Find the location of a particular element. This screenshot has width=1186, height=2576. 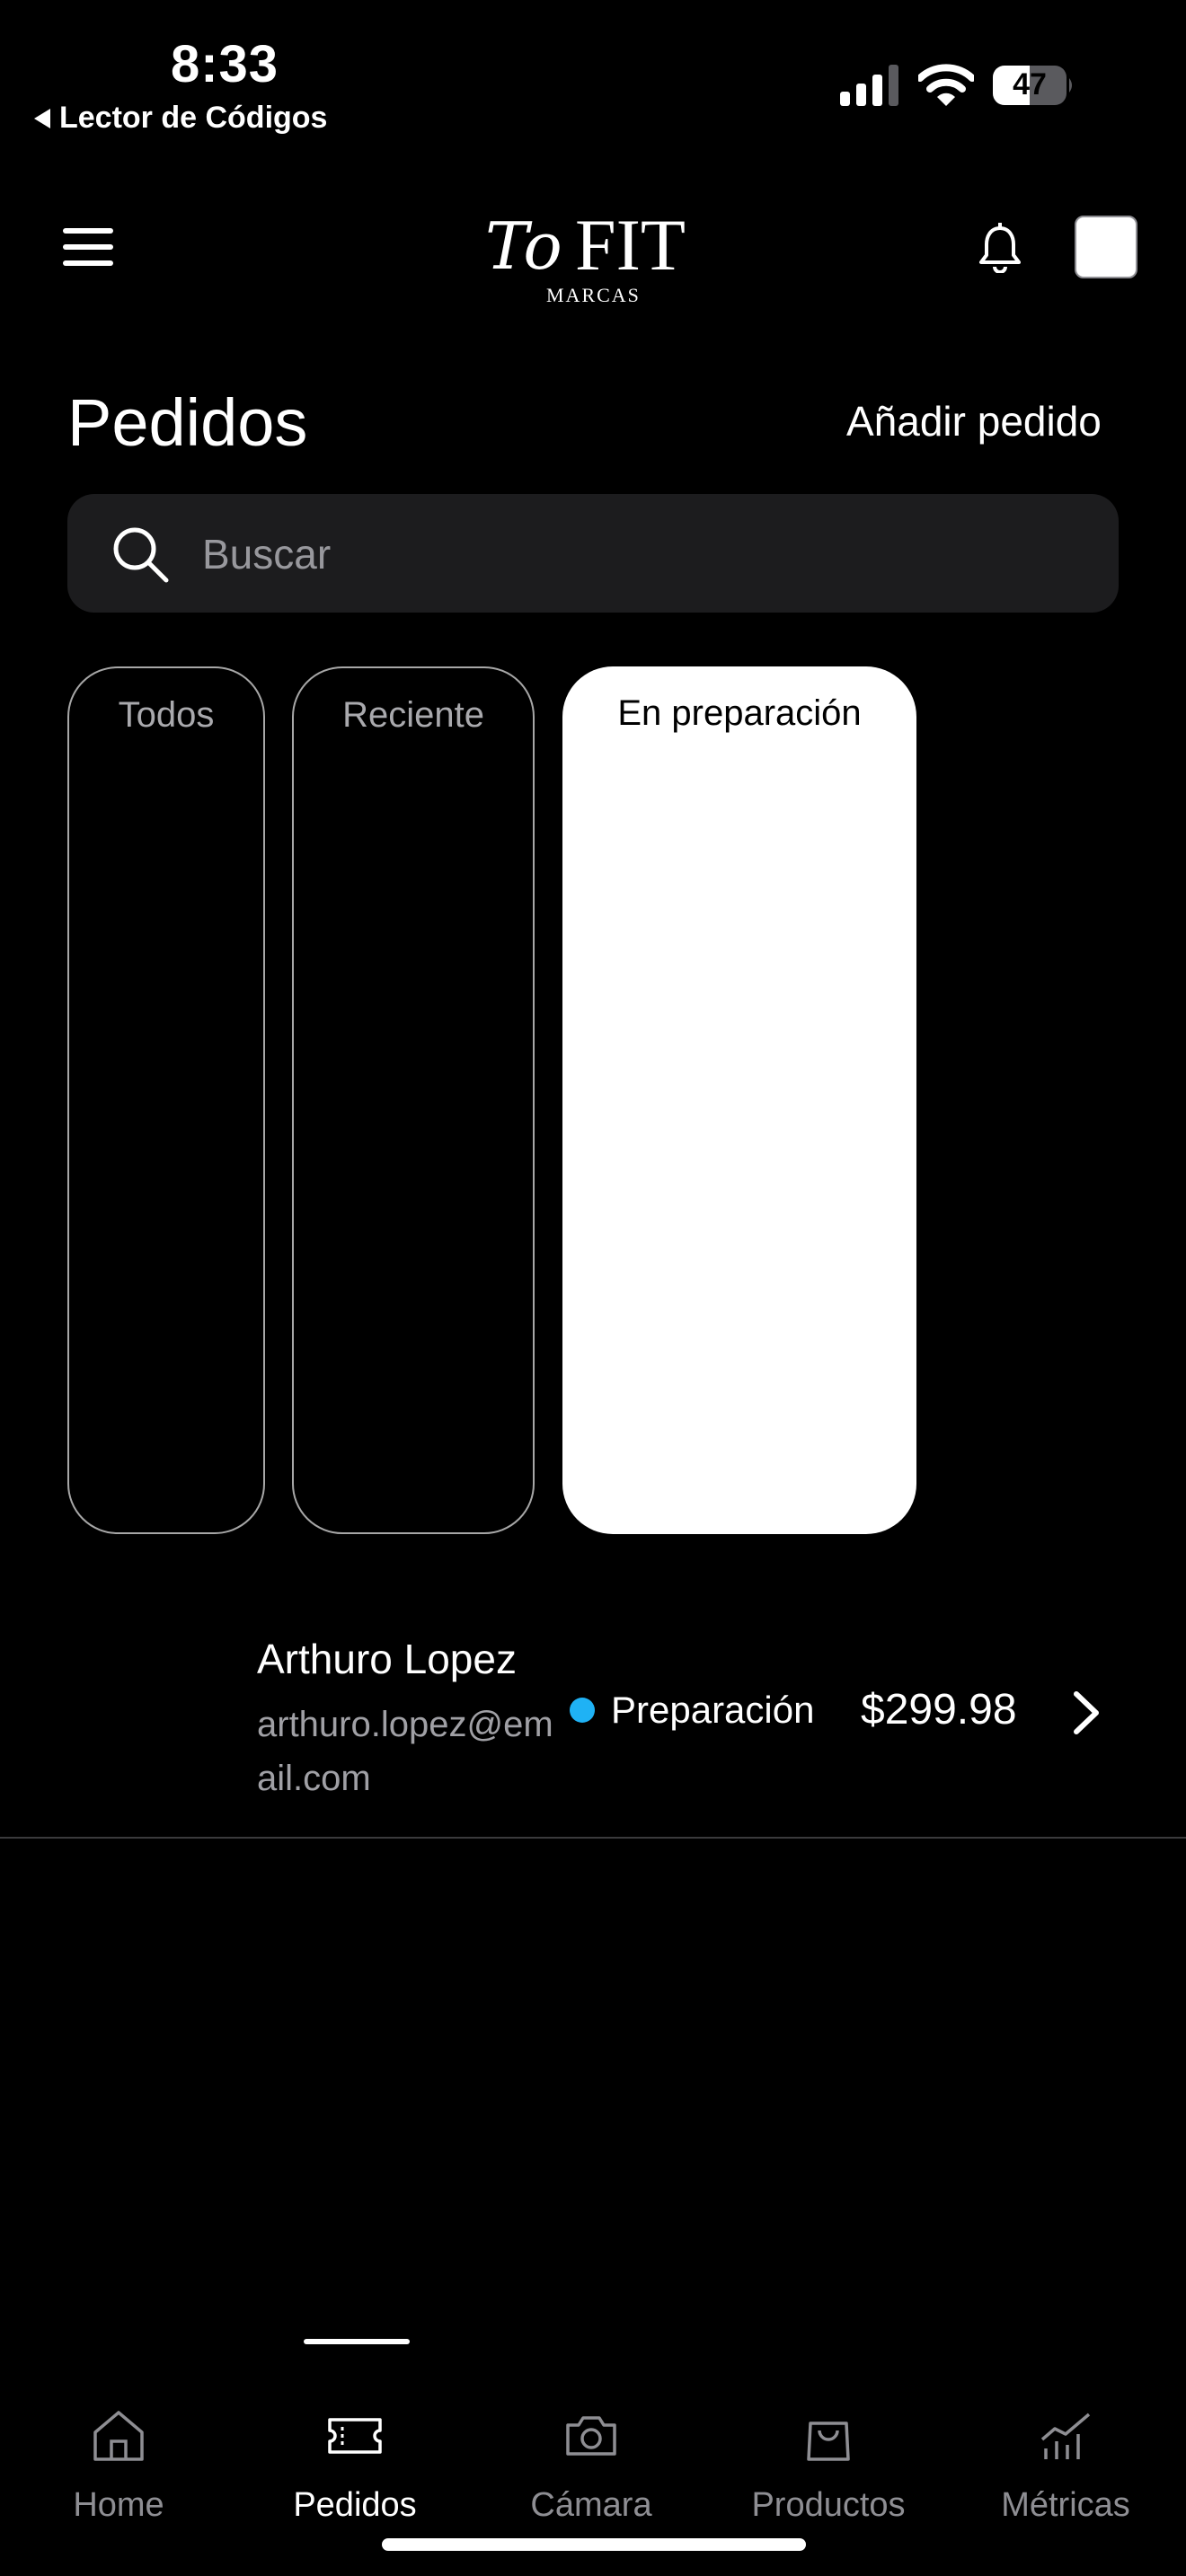

battery-level: 47 is located at coordinates (1030, 84).